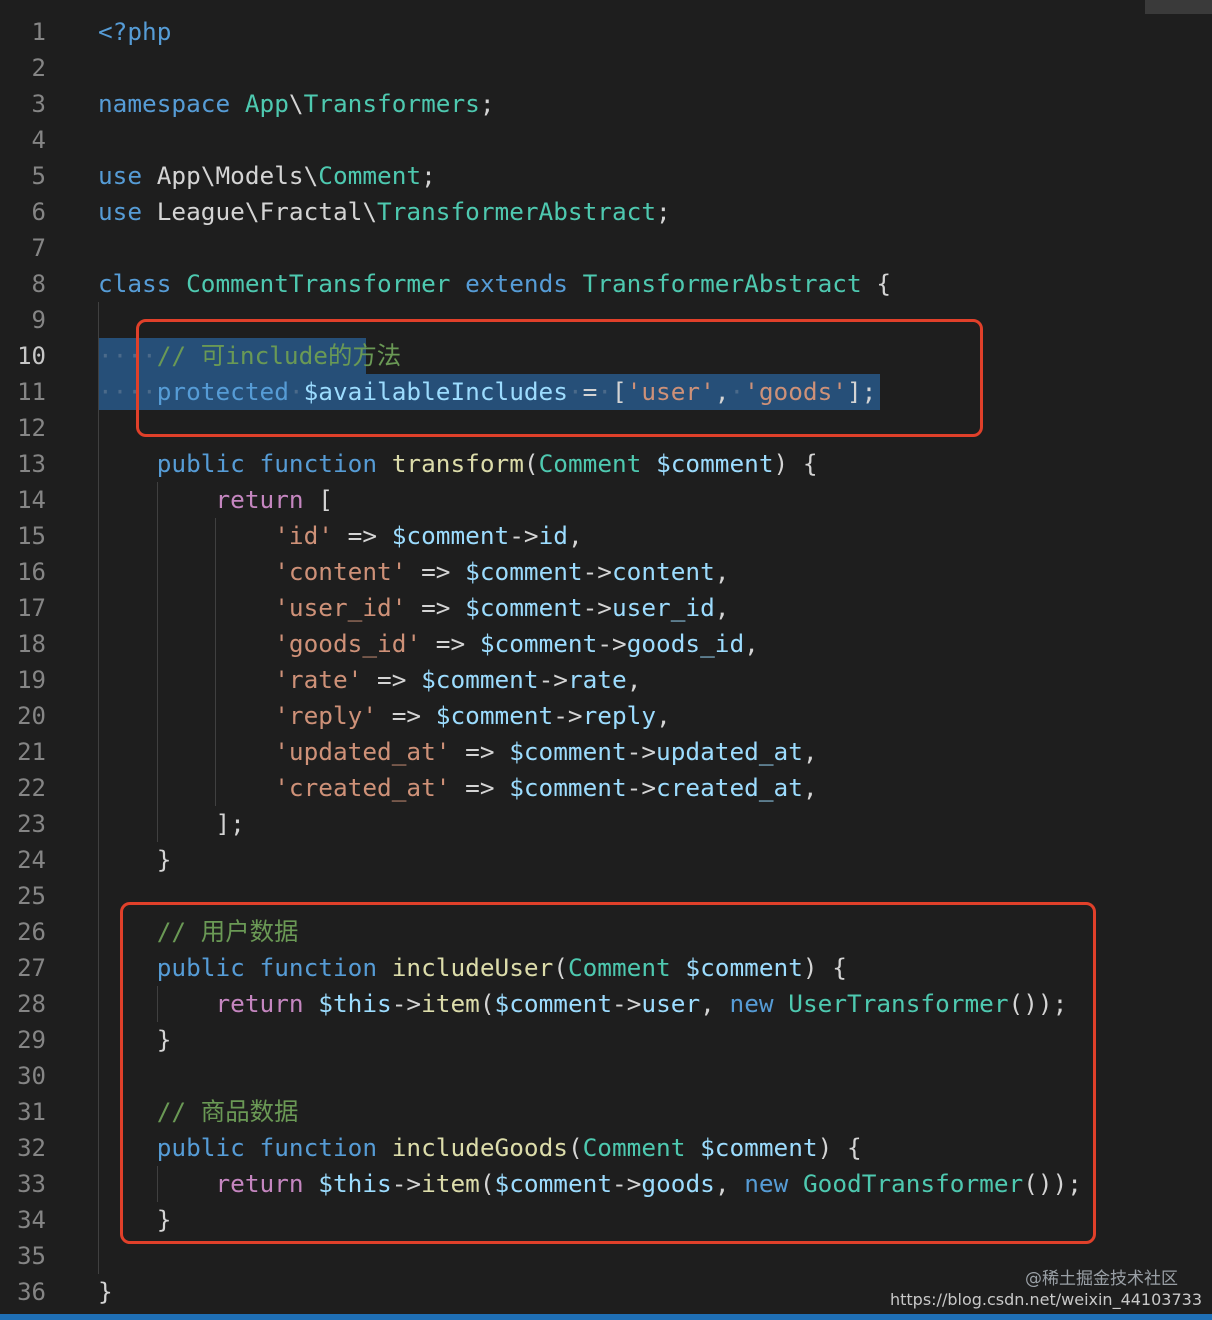 The height and width of the screenshot is (1320, 1212). I want to click on code-text: <?php, so click(135, 31).